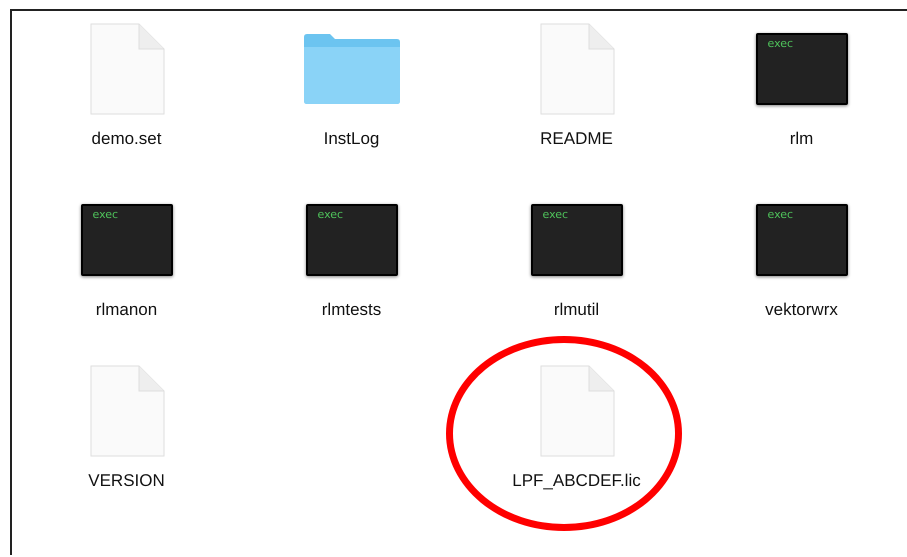 This screenshot has width=907, height=557. What do you see at coordinates (576, 139) in the screenshot?
I see `file-name: README` at bounding box center [576, 139].